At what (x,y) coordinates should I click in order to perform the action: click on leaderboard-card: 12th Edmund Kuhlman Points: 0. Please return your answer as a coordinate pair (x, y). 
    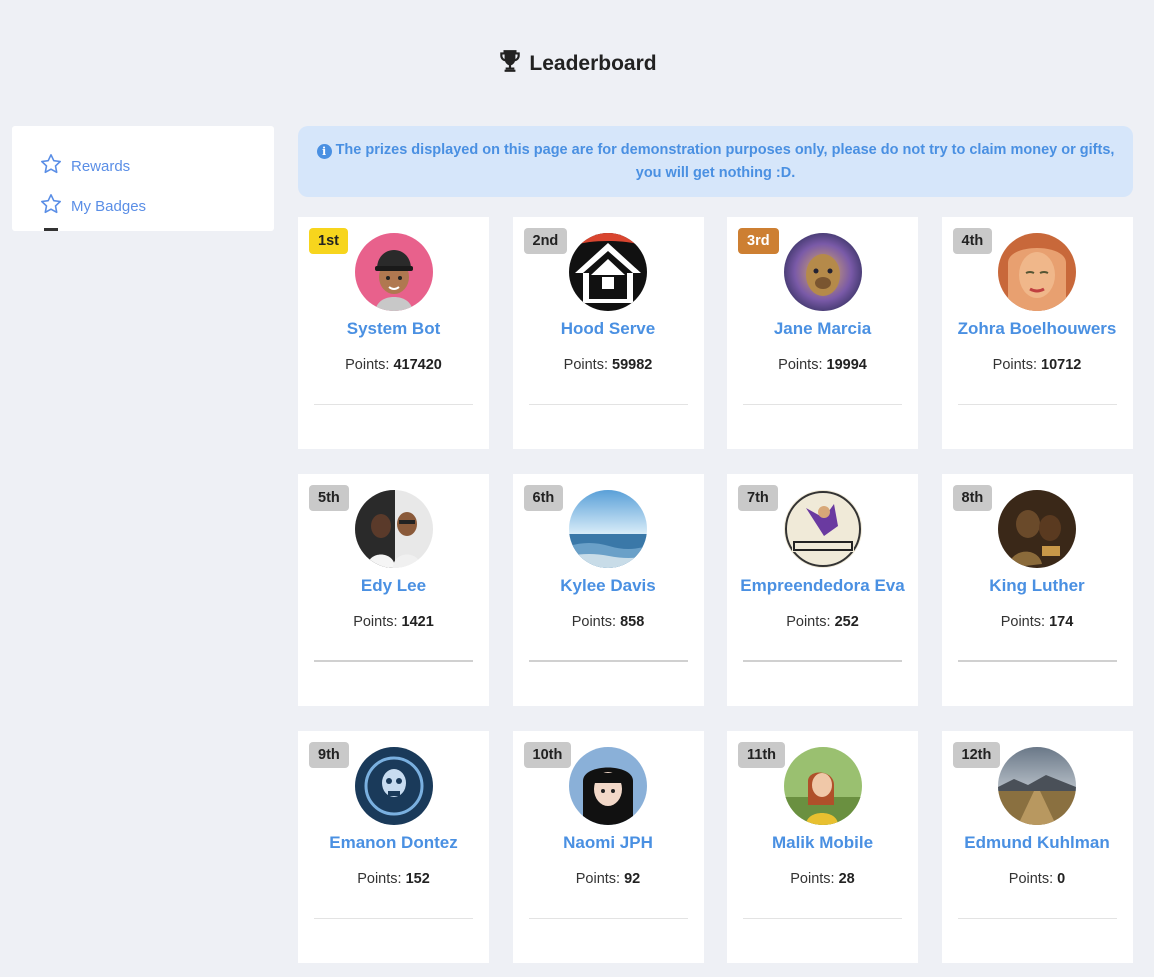
    Looking at the image, I should click on (1037, 847).